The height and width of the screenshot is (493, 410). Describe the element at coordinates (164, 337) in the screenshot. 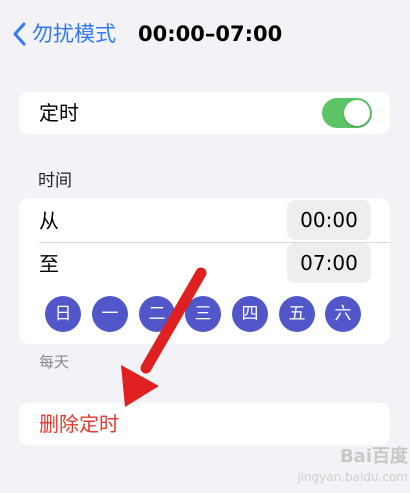

I see `annotation-arrow-icon` at that location.